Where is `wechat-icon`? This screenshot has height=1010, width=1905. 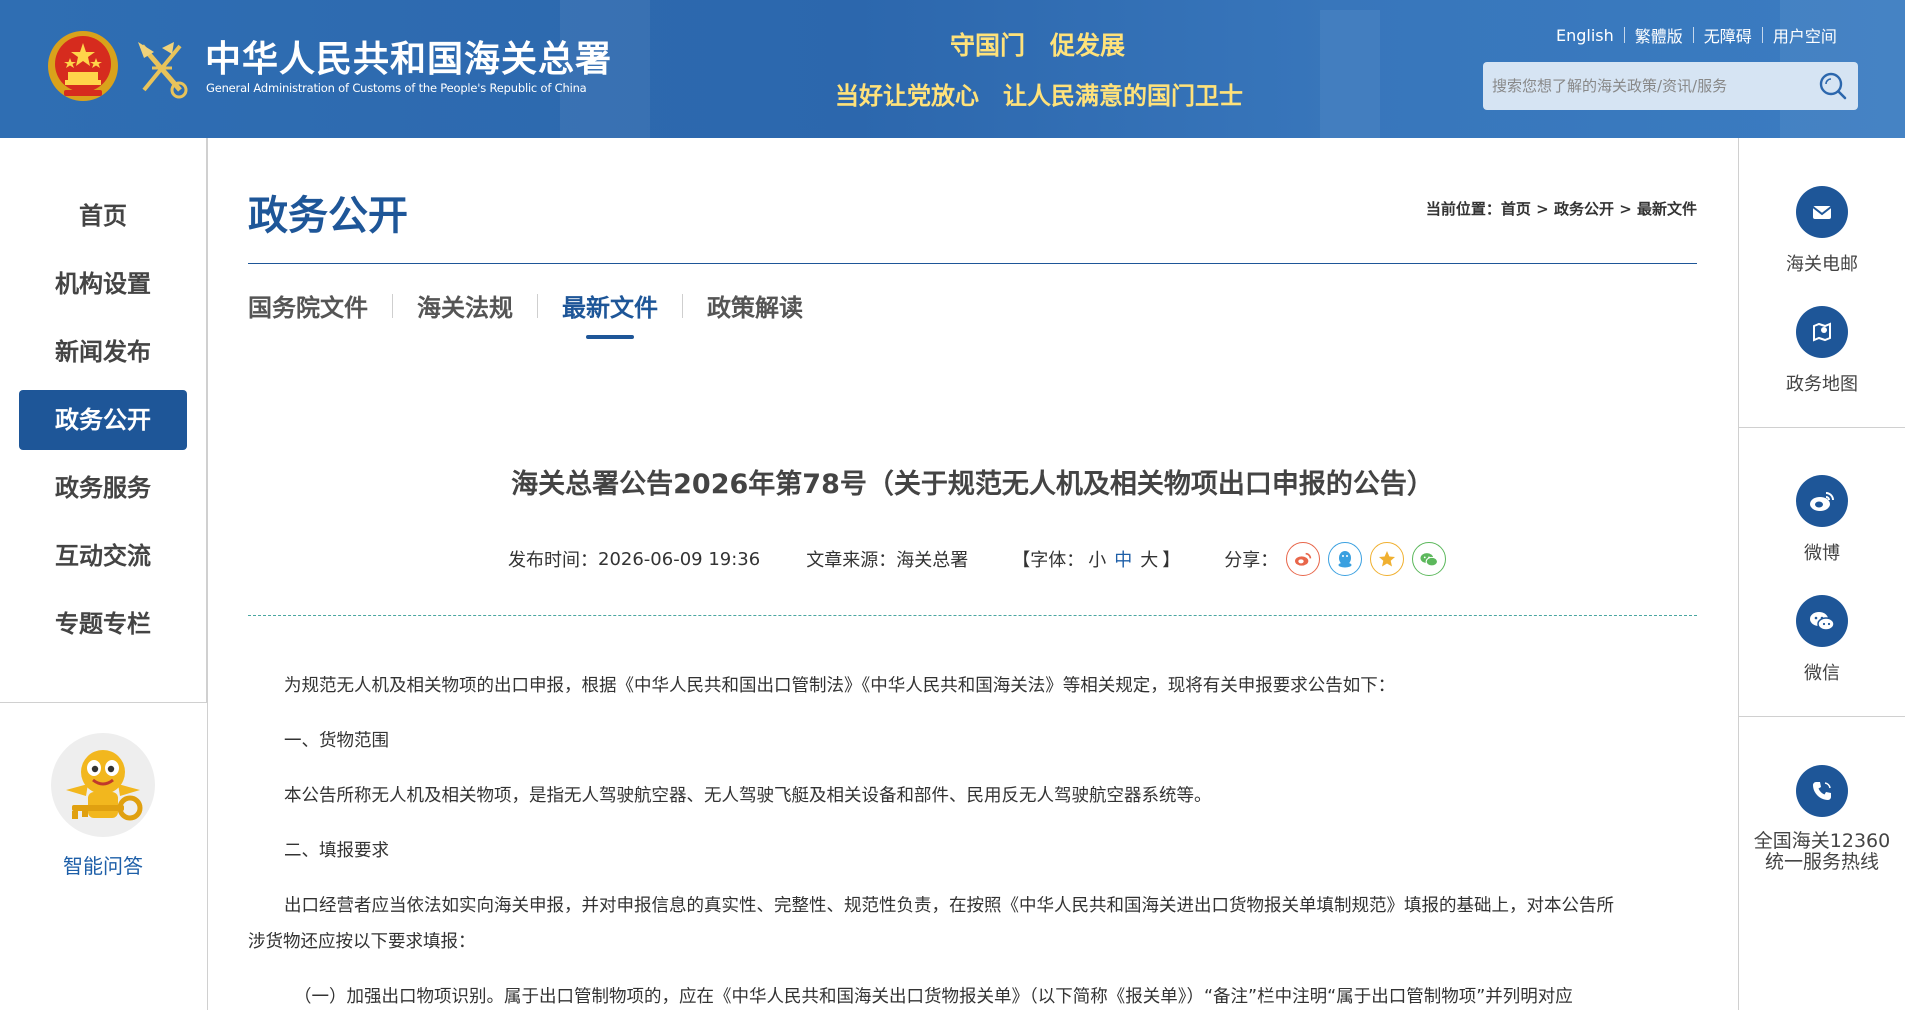 wechat-icon is located at coordinates (1822, 621).